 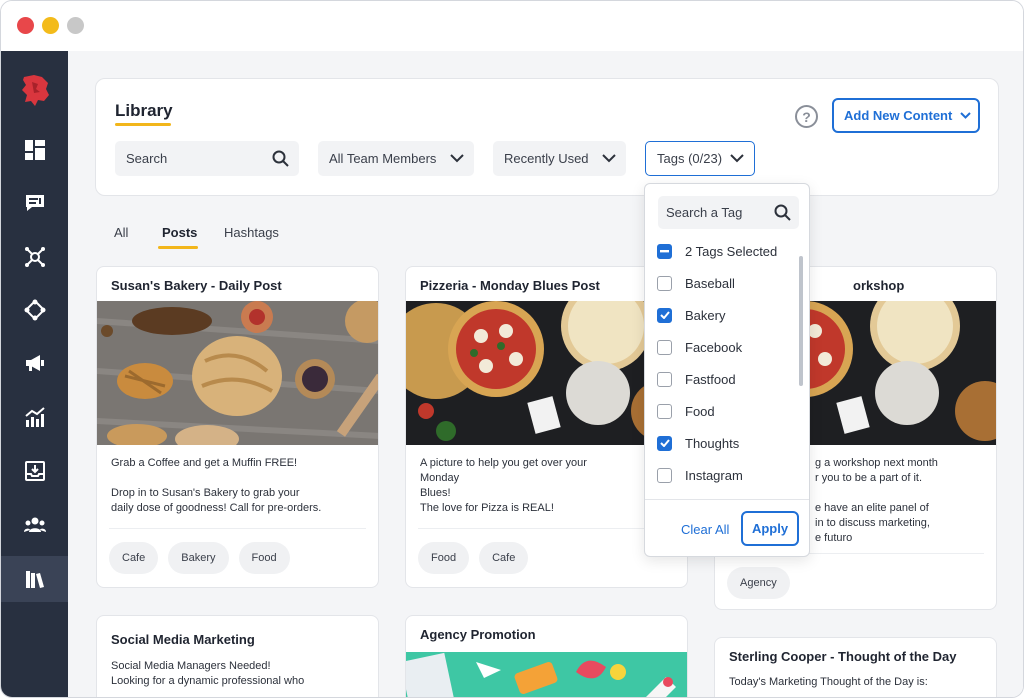 I want to click on tag-option: Food, so click(x=686, y=411).